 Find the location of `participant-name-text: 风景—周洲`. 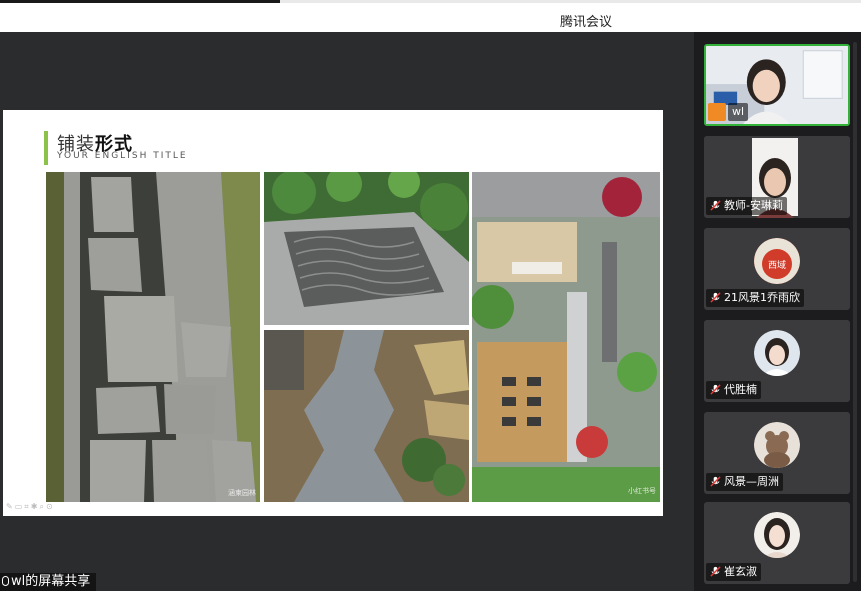

participant-name-text: 风景—周洲 is located at coordinates (751, 481).